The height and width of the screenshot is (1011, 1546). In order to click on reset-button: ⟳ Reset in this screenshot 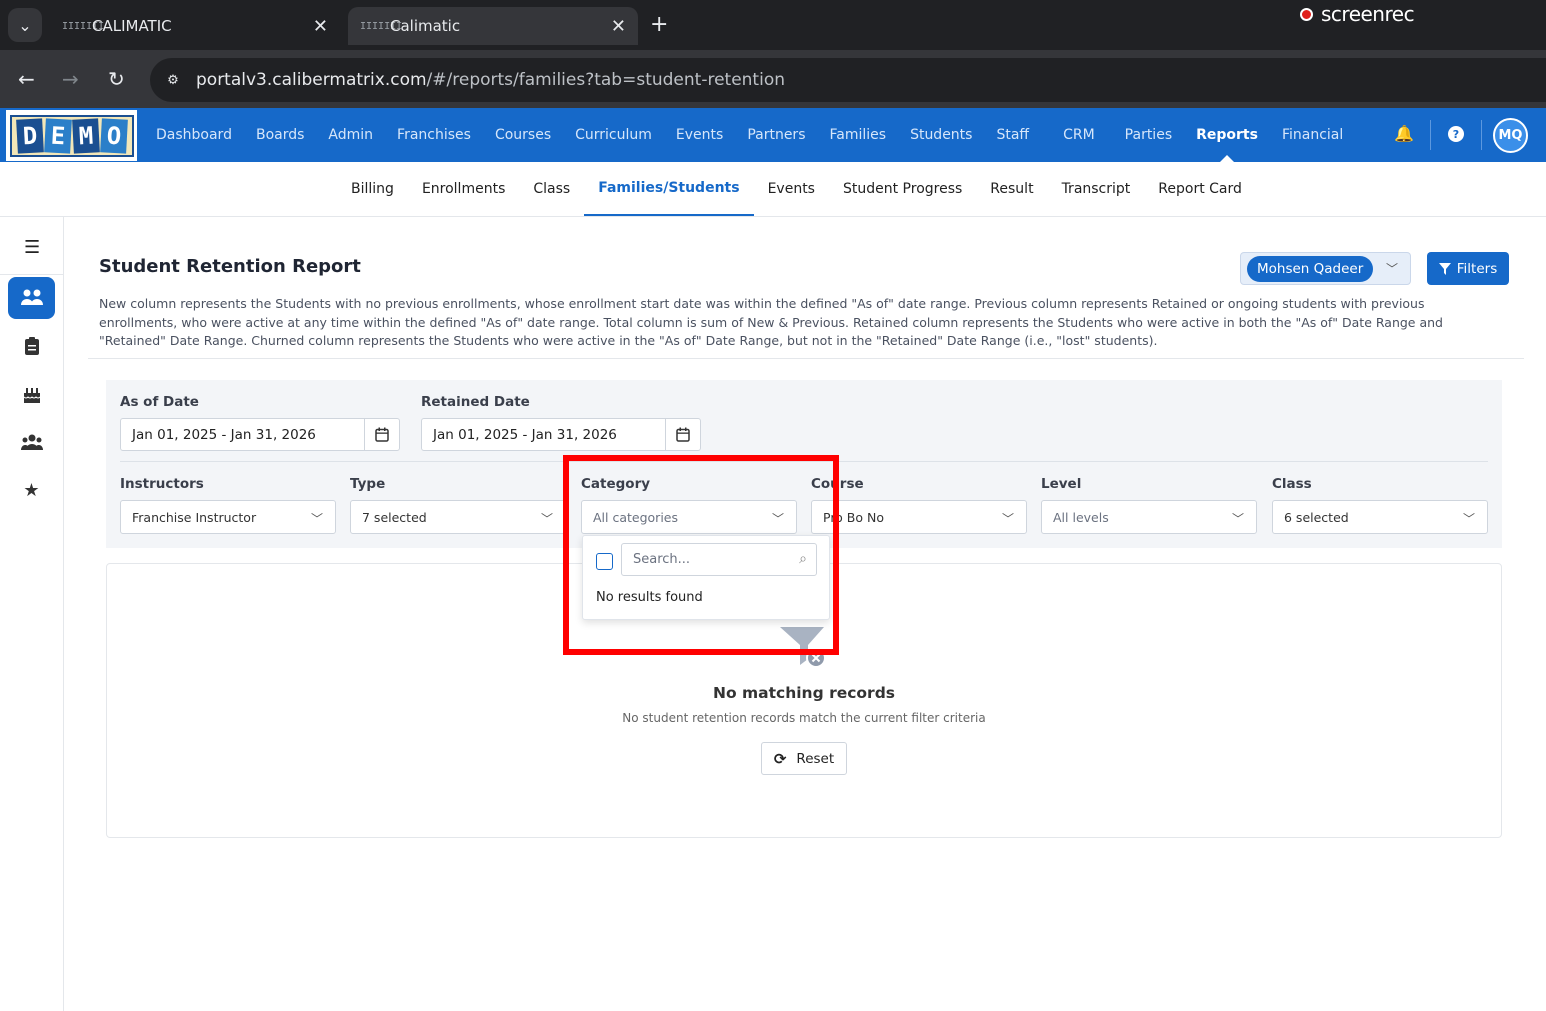, I will do `click(804, 758)`.